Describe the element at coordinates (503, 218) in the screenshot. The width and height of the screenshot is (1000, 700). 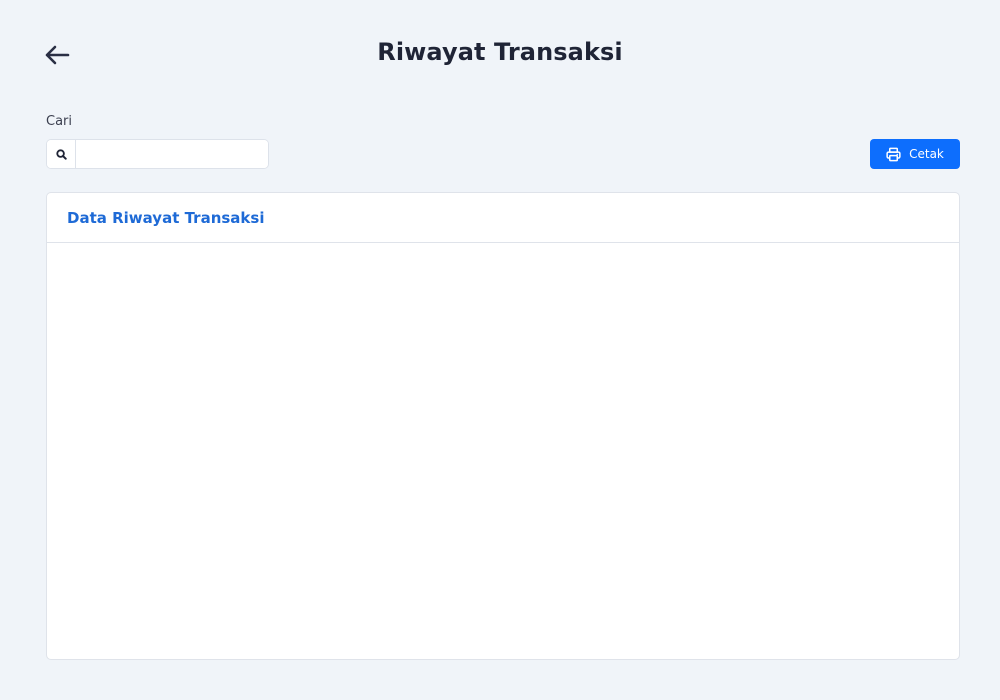
I see `card-header: Data Riwayat Transaksi` at that location.